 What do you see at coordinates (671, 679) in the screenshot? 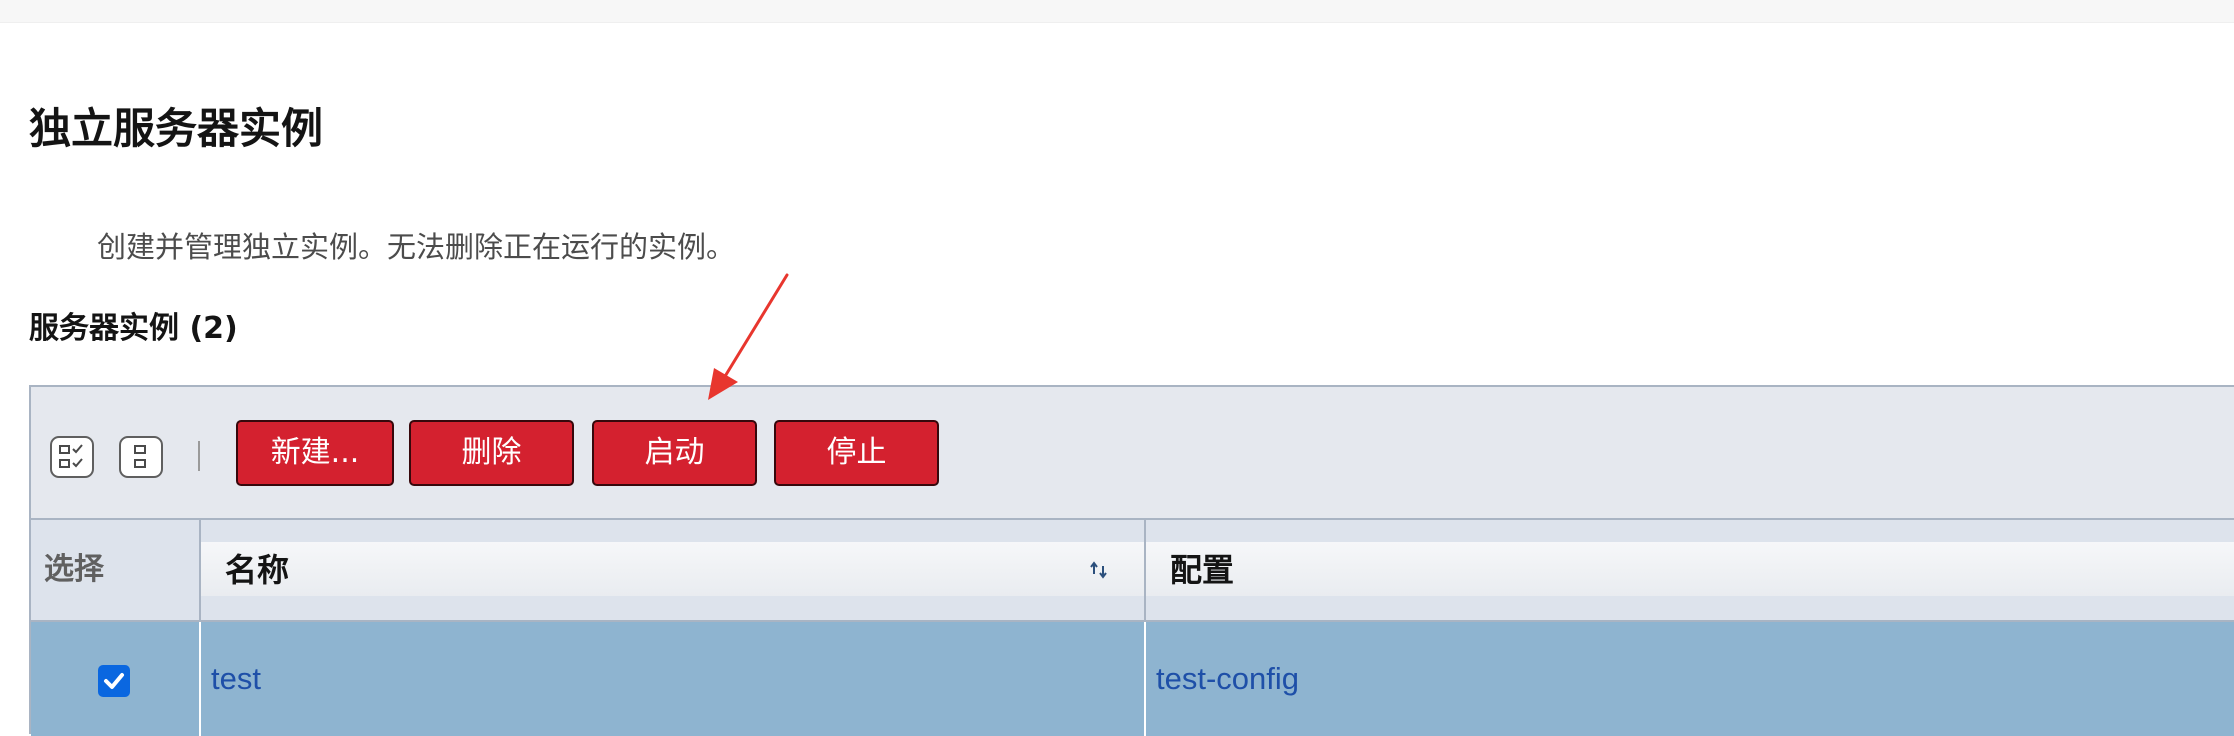
I see `row-name-cell: test` at bounding box center [671, 679].